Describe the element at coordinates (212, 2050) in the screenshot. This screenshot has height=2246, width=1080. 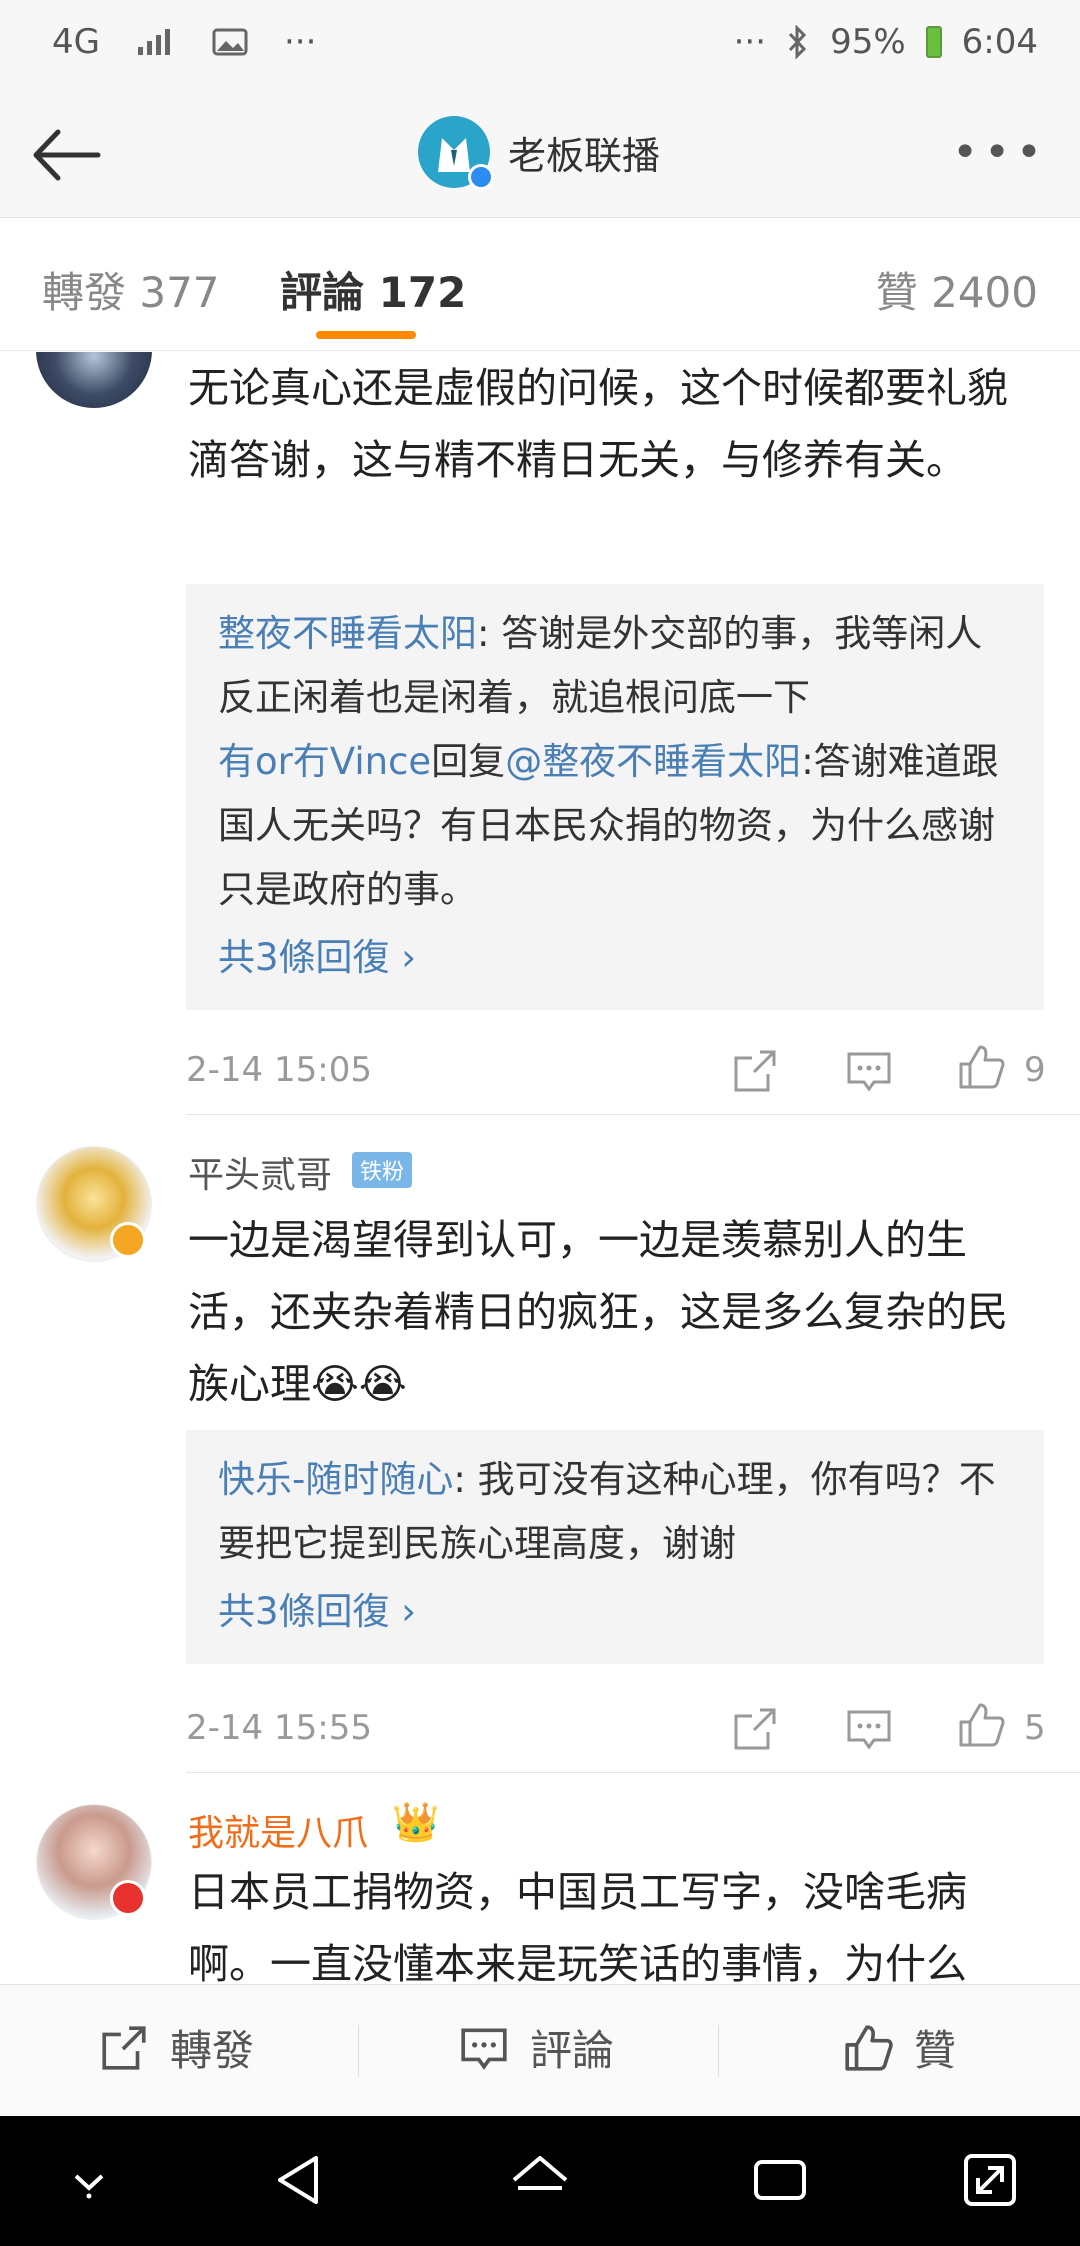
I see `repost-label: 轉發` at that location.